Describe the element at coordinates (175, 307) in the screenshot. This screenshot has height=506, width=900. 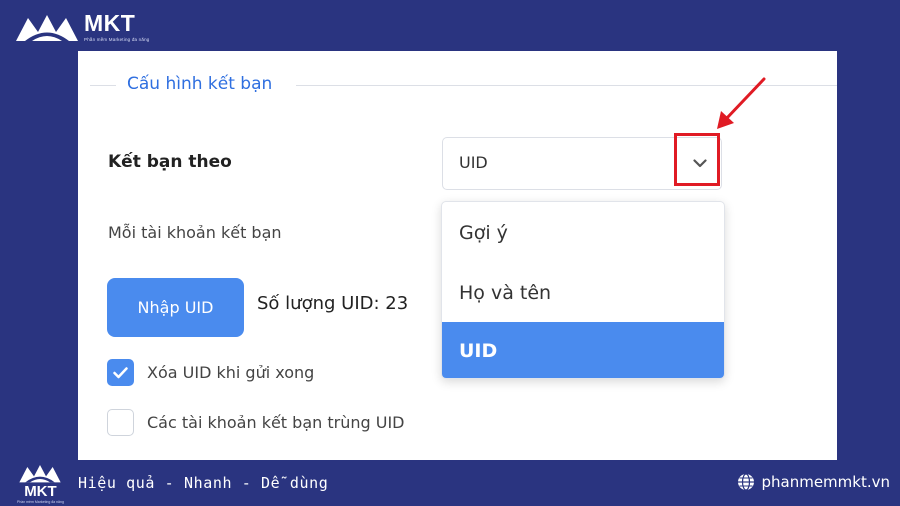
I see `import-uid-button: Nhập UID` at that location.